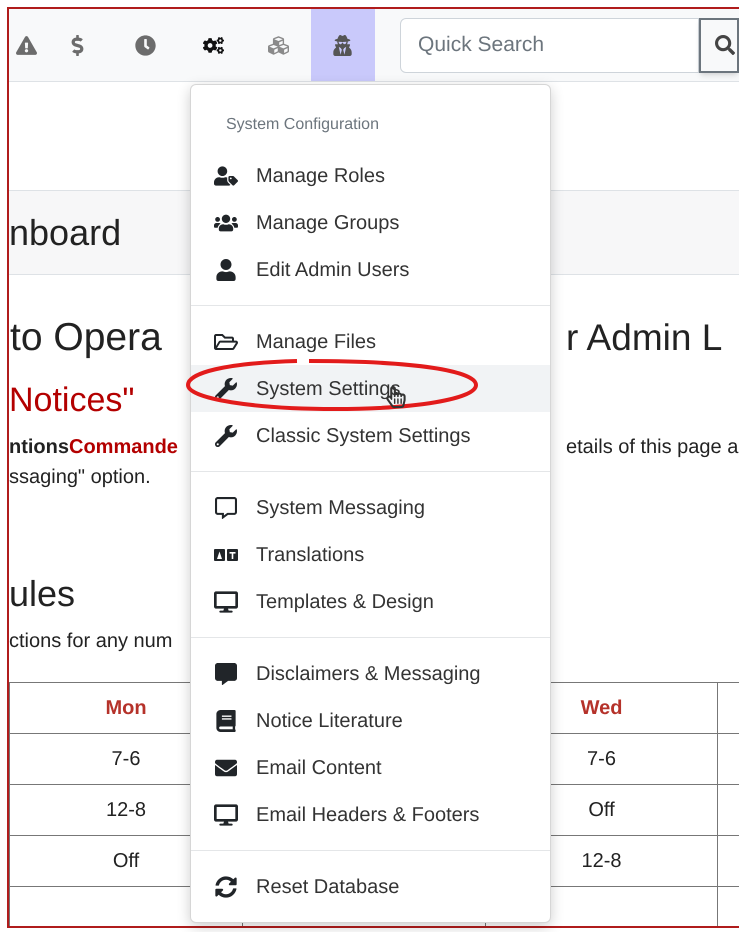 The width and height of the screenshot is (739, 932). What do you see at coordinates (343, 45) in the screenshot?
I see `spy-icon` at bounding box center [343, 45].